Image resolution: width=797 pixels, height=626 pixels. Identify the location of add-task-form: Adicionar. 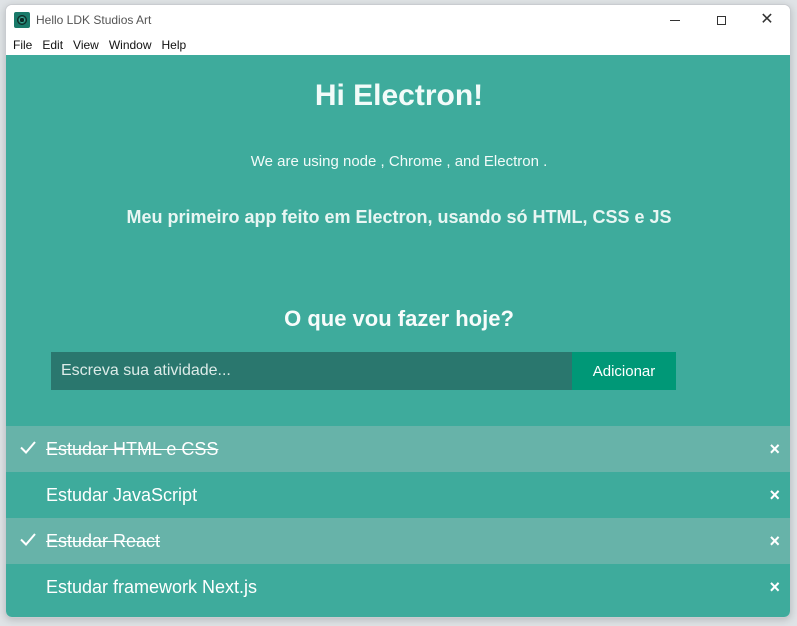
(363, 371).